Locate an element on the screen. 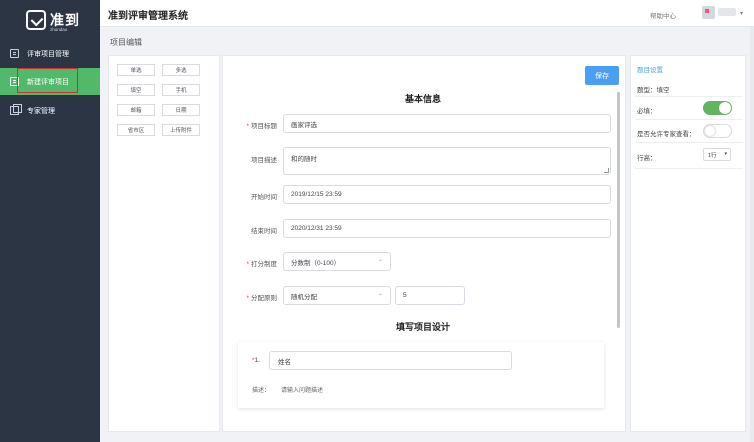 The image size is (754, 442). avatar is located at coordinates (708, 12).